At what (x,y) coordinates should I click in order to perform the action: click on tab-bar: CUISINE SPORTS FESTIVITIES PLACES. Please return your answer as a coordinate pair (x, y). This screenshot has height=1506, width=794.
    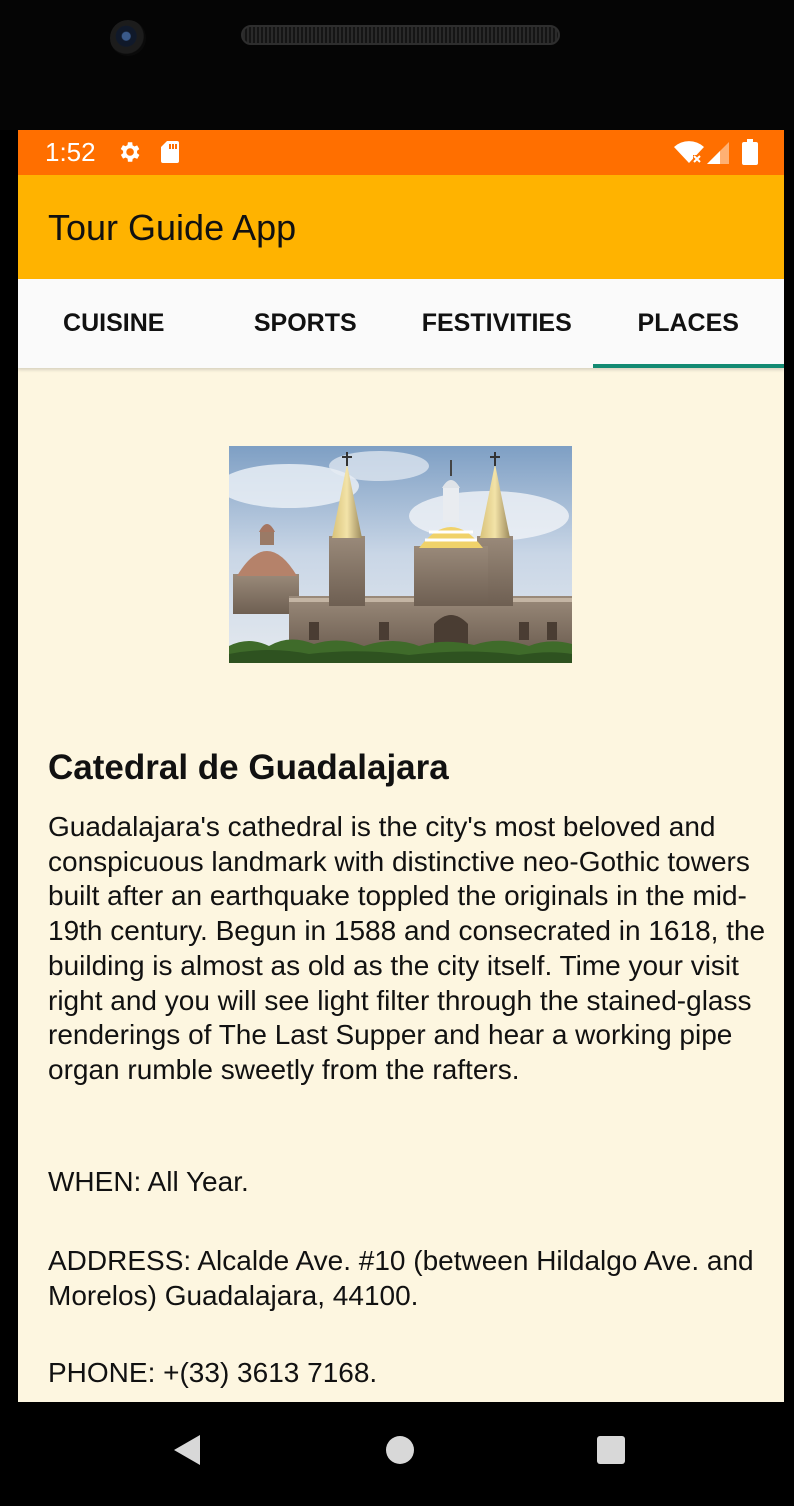
    Looking at the image, I should click on (401, 323).